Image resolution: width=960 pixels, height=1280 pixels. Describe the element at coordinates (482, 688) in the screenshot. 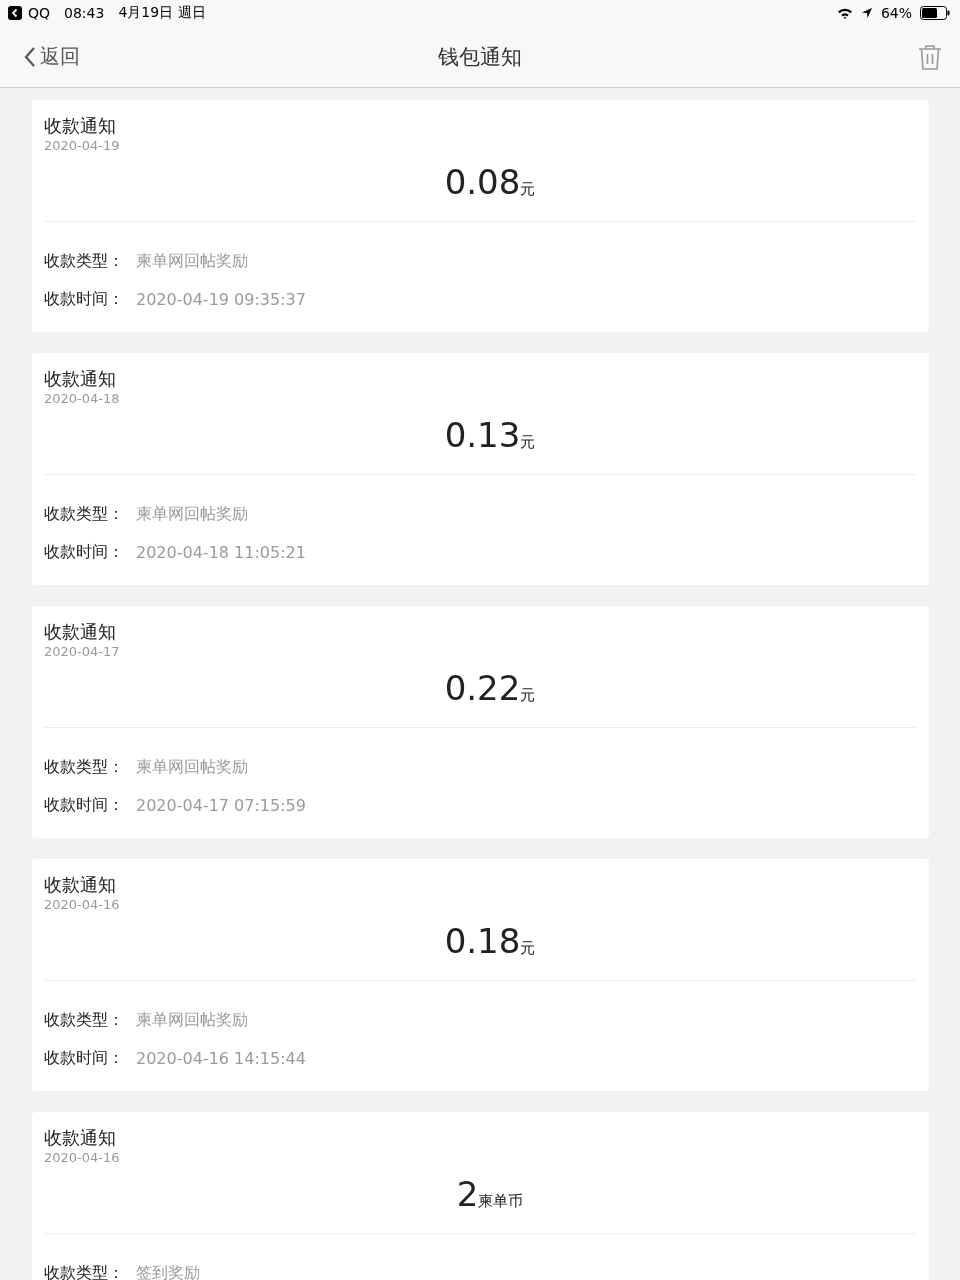

I see `amount: 0.22` at that location.